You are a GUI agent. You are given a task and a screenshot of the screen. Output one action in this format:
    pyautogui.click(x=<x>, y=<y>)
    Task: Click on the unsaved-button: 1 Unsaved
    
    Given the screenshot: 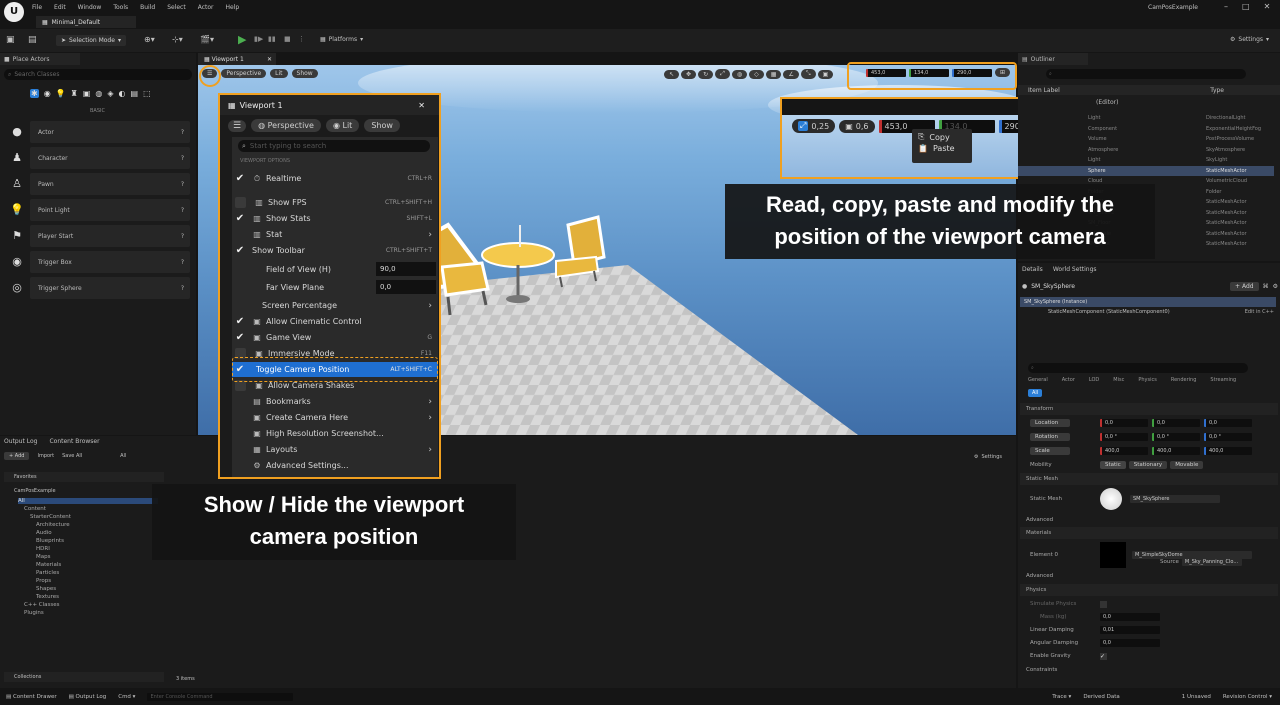 What is the action you would take?
    pyautogui.click(x=1196, y=697)
    